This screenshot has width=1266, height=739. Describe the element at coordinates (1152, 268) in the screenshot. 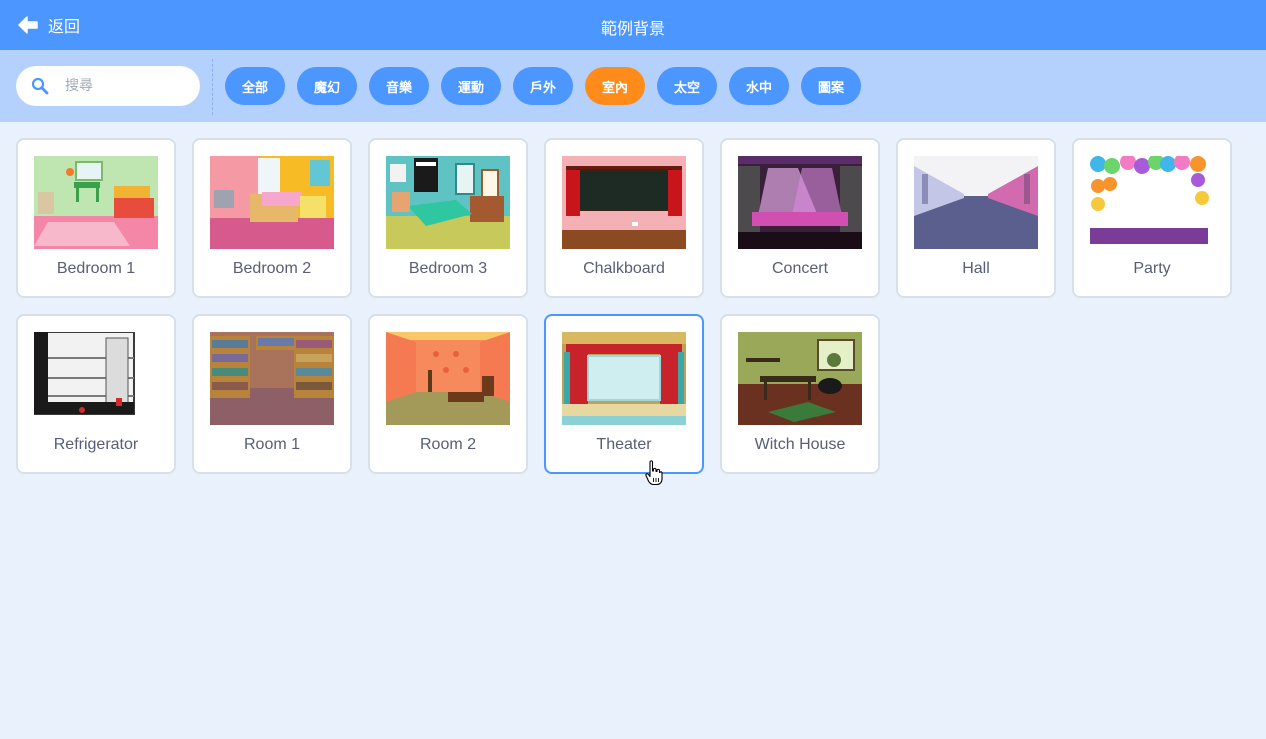

I see `backdrop-label: Party` at that location.